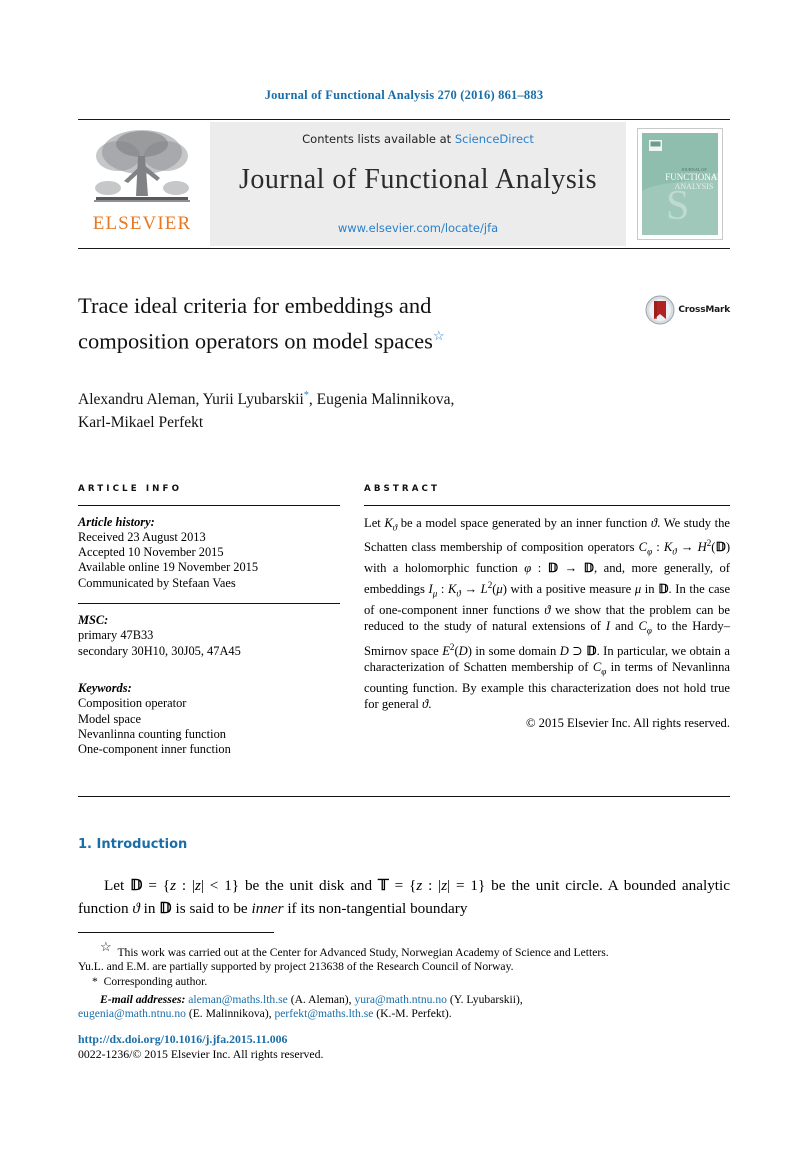 The width and height of the screenshot is (808, 1162). I want to click on crossmark-icon, so click(660, 310).